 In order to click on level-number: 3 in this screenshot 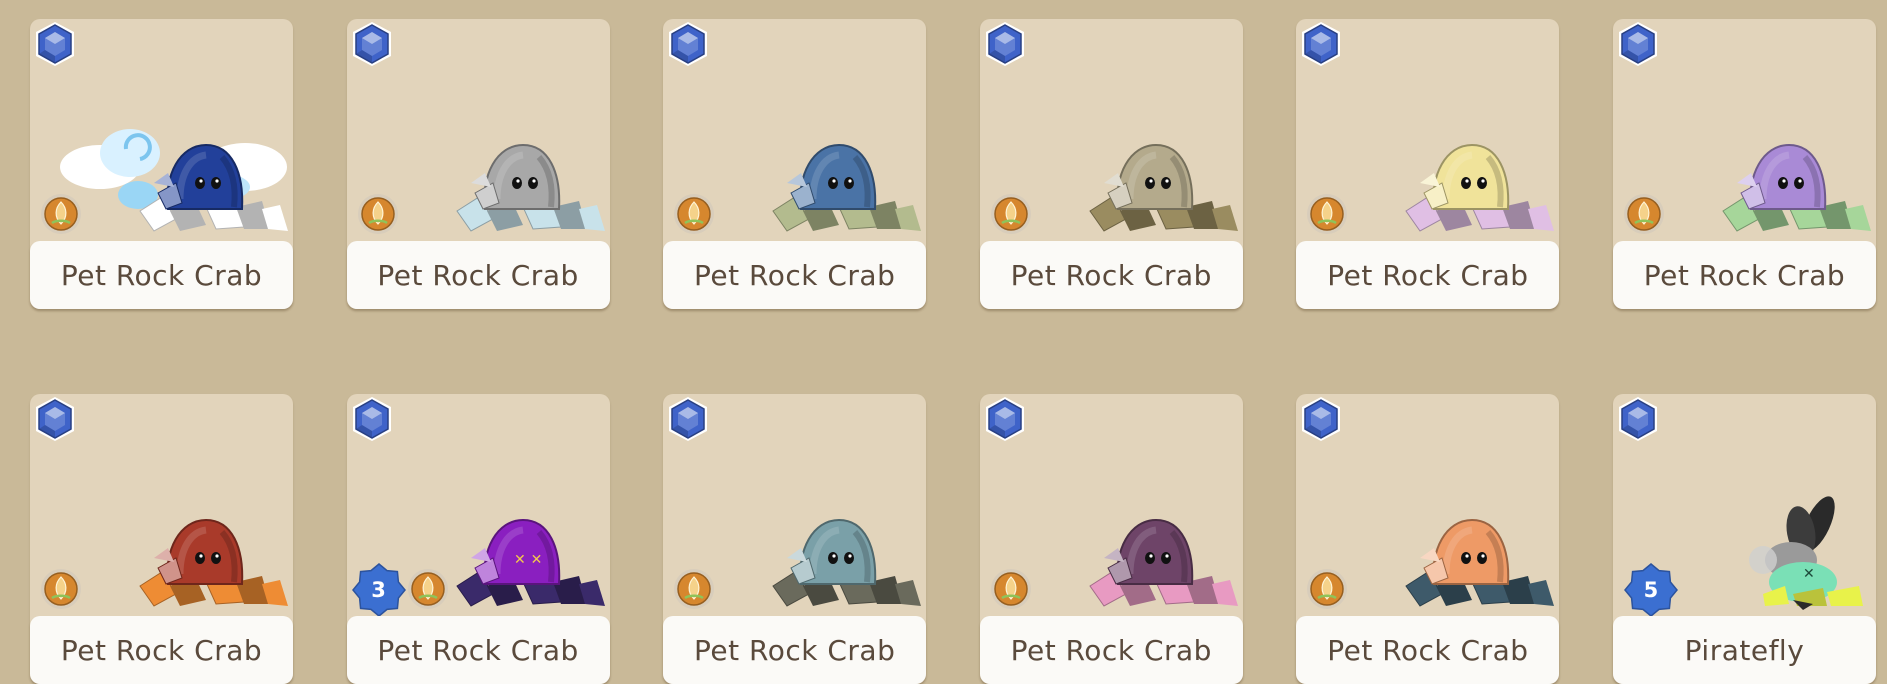, I will do `click(378, 590)`.